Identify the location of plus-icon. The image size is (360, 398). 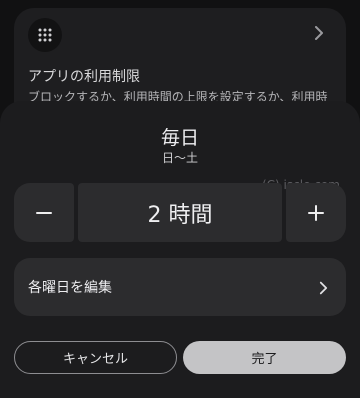
(316, 212).